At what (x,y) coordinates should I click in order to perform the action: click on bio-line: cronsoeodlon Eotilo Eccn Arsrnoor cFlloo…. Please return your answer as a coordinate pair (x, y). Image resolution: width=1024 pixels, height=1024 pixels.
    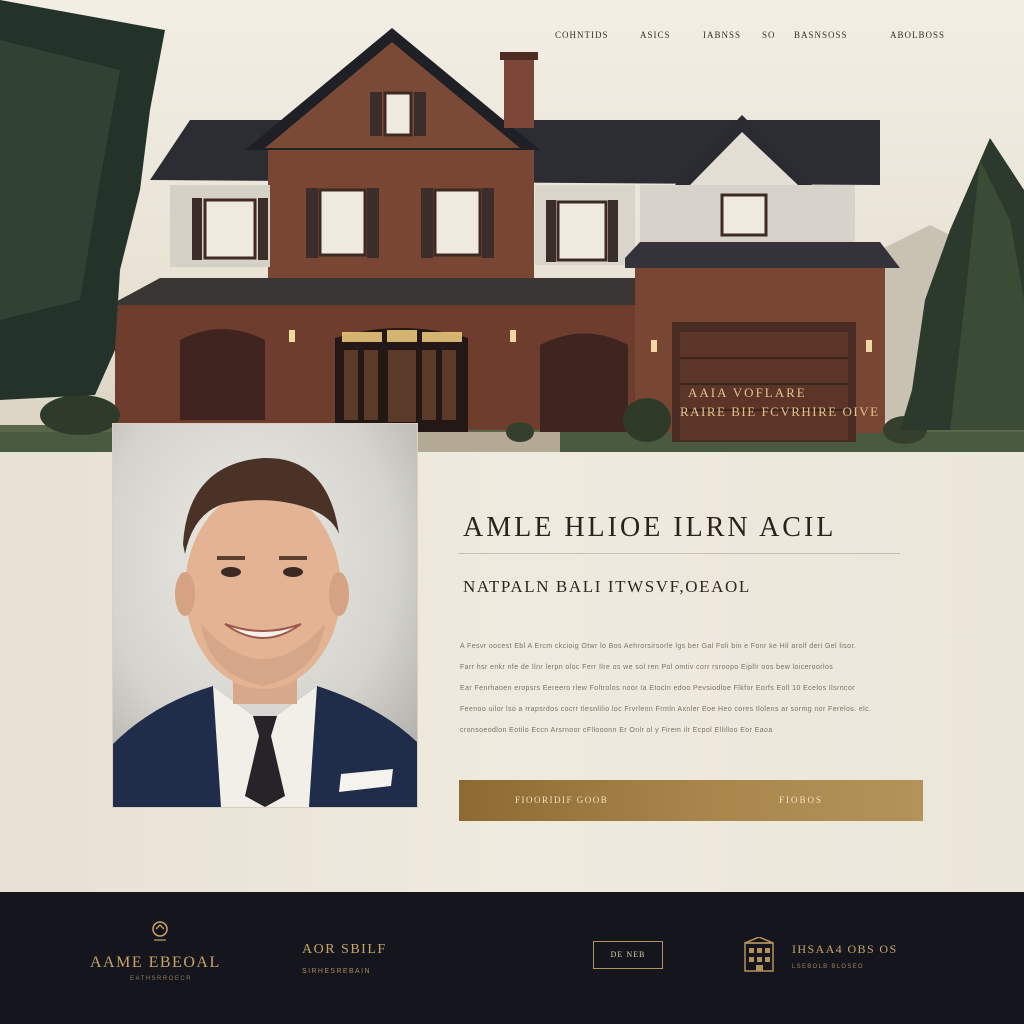
    Looking at the image, I should click on (616, 730).